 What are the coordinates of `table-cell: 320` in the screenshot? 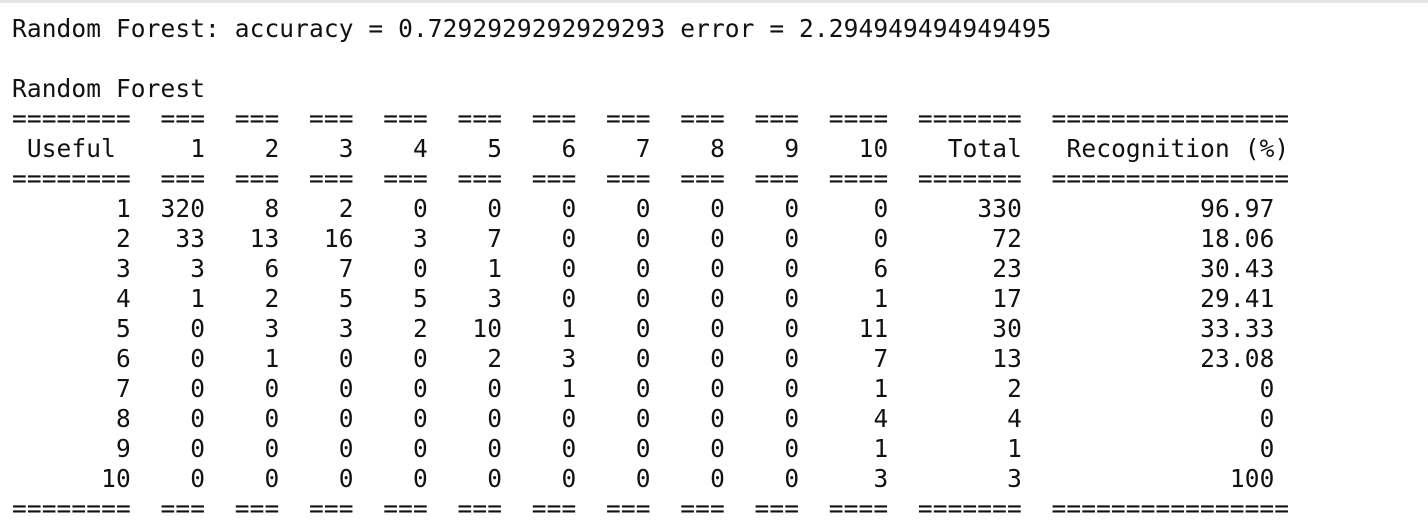 It's located at (183, 208).